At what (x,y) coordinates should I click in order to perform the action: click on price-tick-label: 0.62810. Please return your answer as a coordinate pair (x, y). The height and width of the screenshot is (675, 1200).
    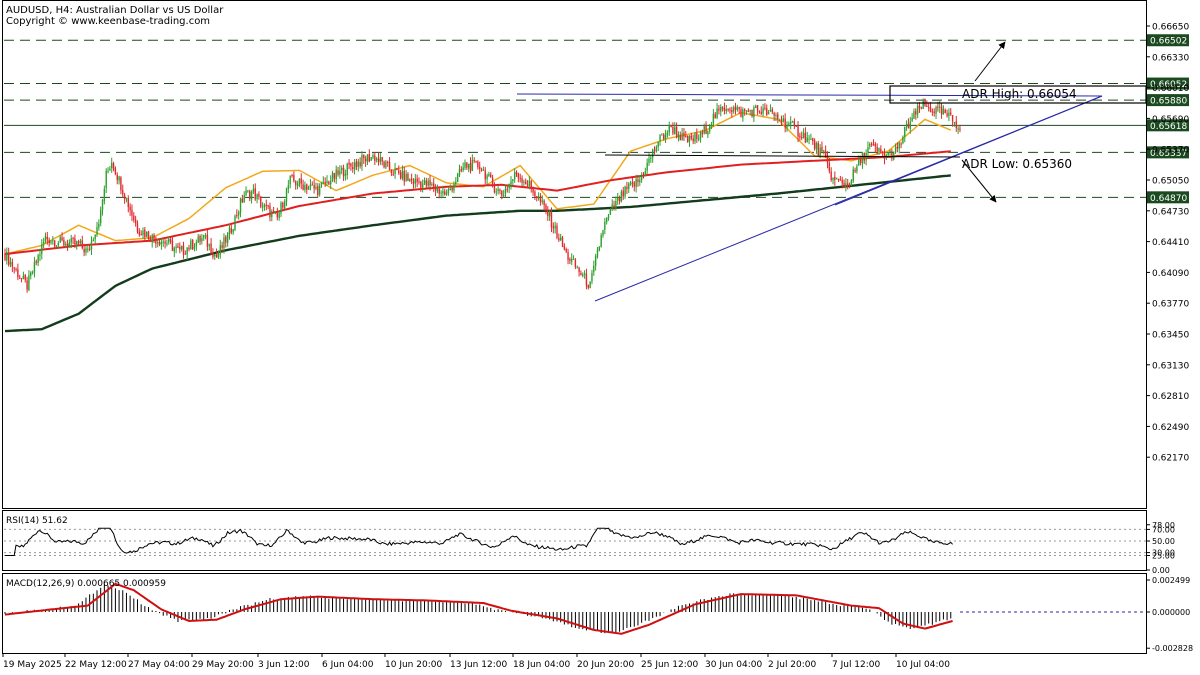
    Looking at the image, I should click on (1170, 397).